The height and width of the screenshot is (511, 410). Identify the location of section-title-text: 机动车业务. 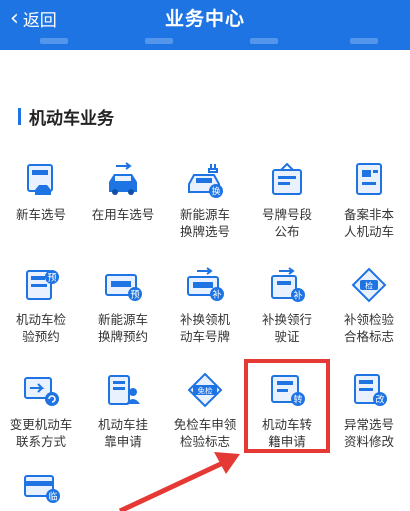
(71, 119).